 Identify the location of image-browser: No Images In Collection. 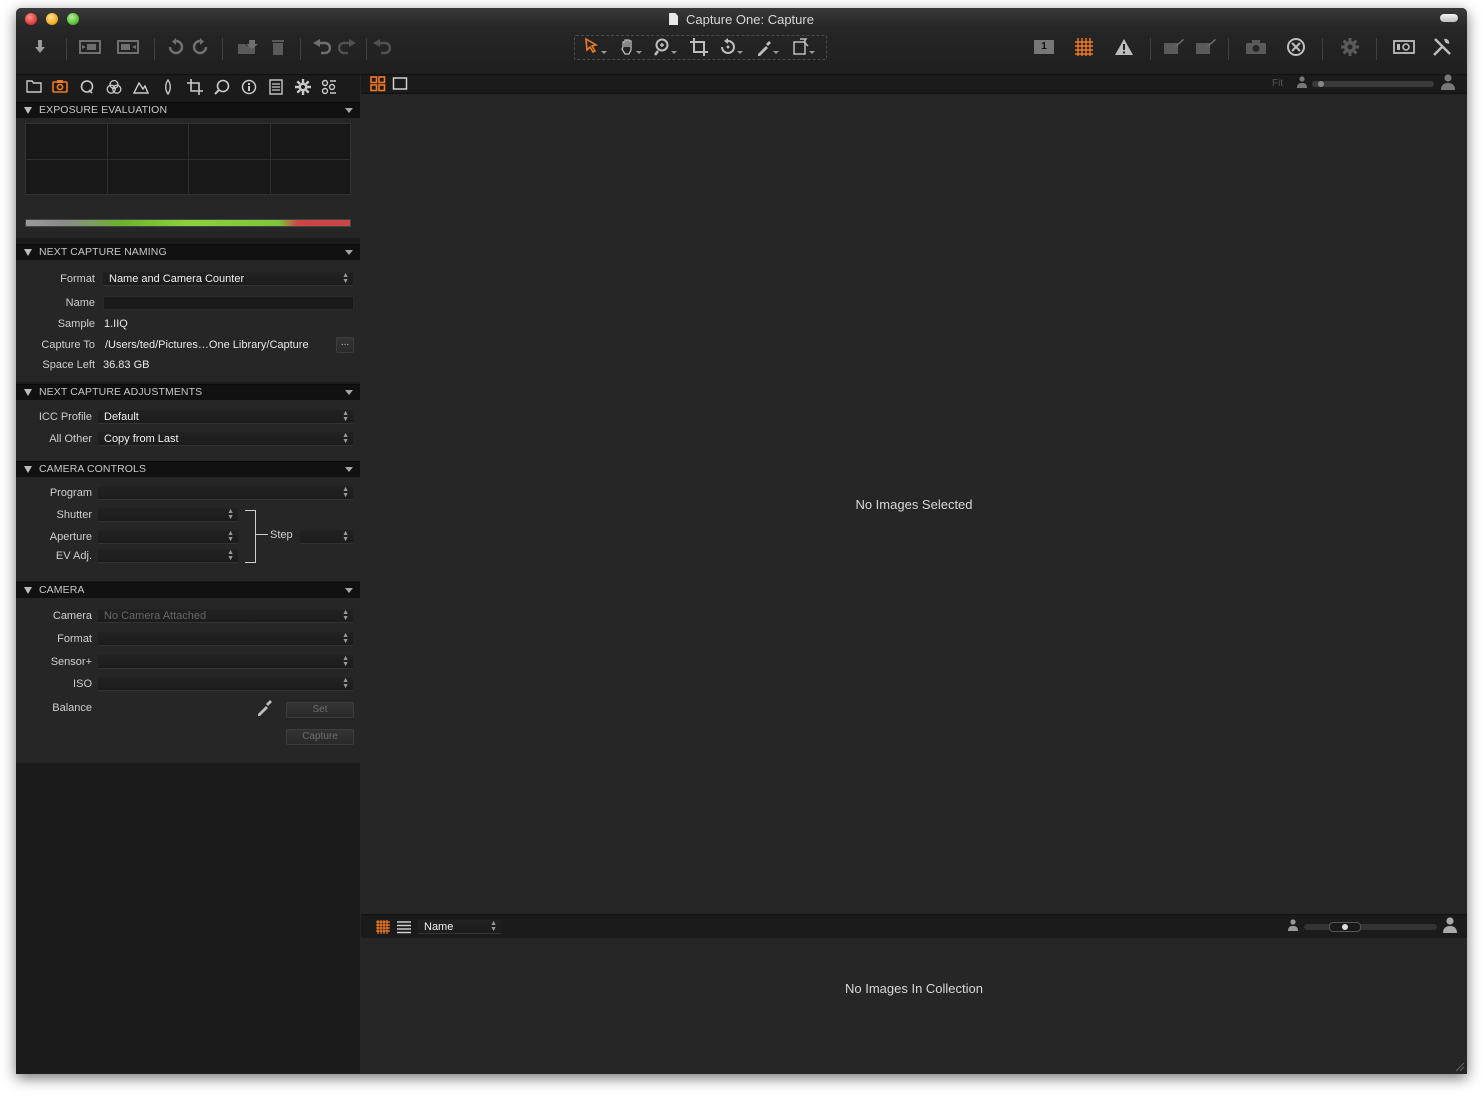
(914, 1006).